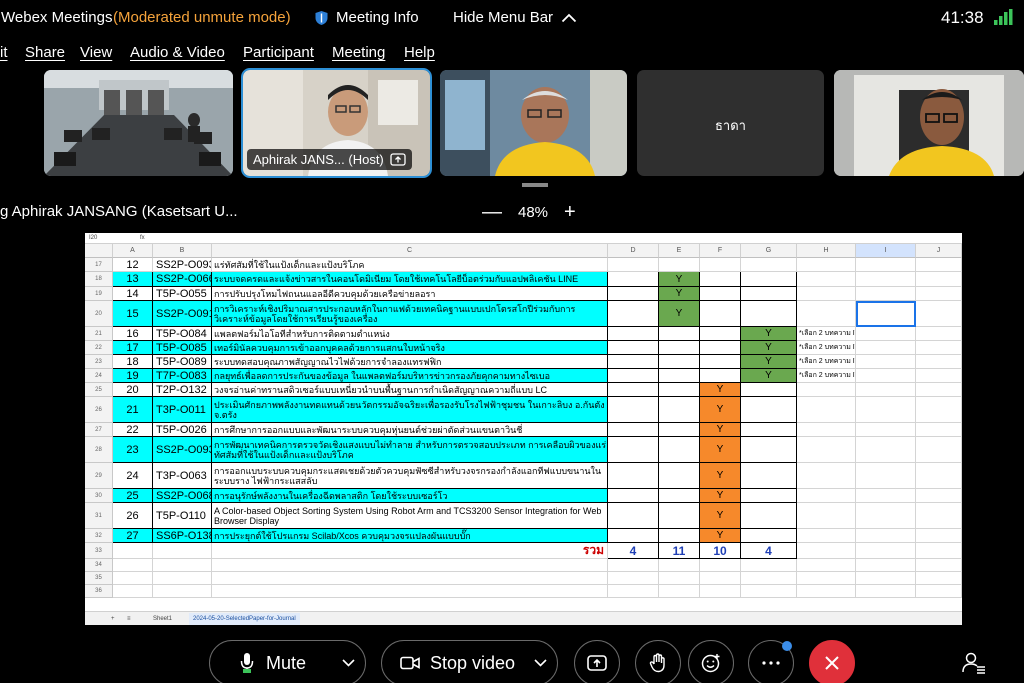 The height and width of the screenshot is (683, 1024). I want to click on cell-number: 12, so click(133, 265).